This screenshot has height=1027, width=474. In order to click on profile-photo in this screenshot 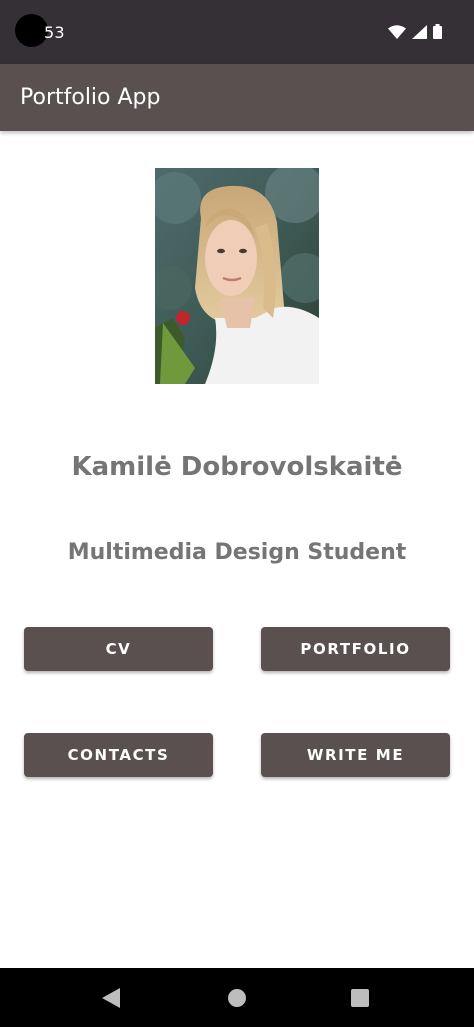, I will do `click(237, 276)`.